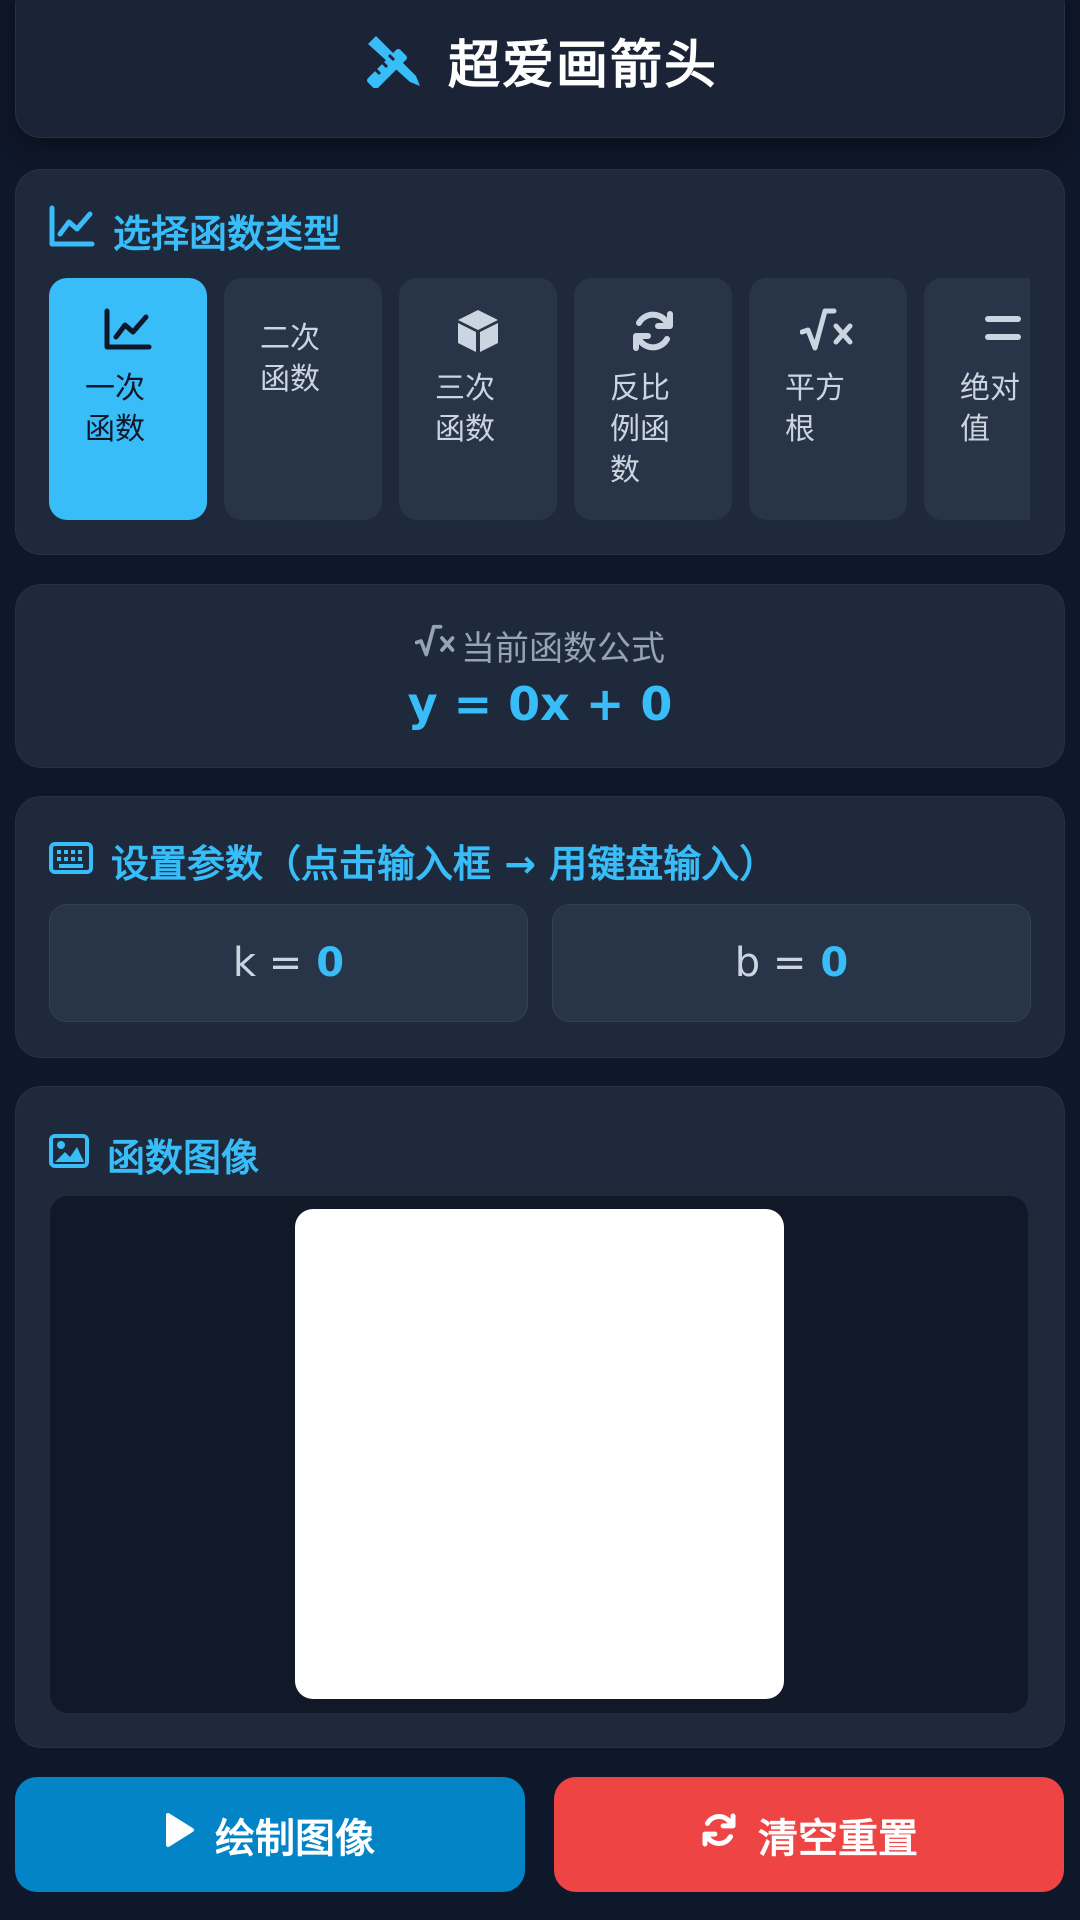 This screenshot has height=1920, width=1080. What do you see at coordinates (478, 331) in the screenshot?
I see `cube-icon` at bounding box center [478, 331].